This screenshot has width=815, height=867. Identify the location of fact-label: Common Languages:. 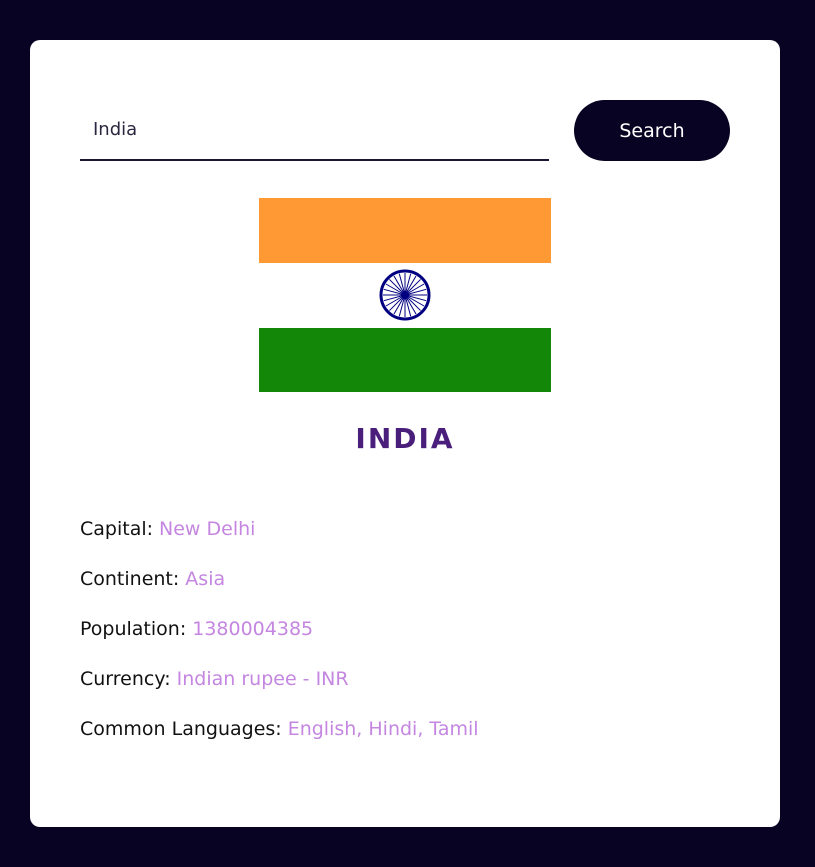
(181, 729).